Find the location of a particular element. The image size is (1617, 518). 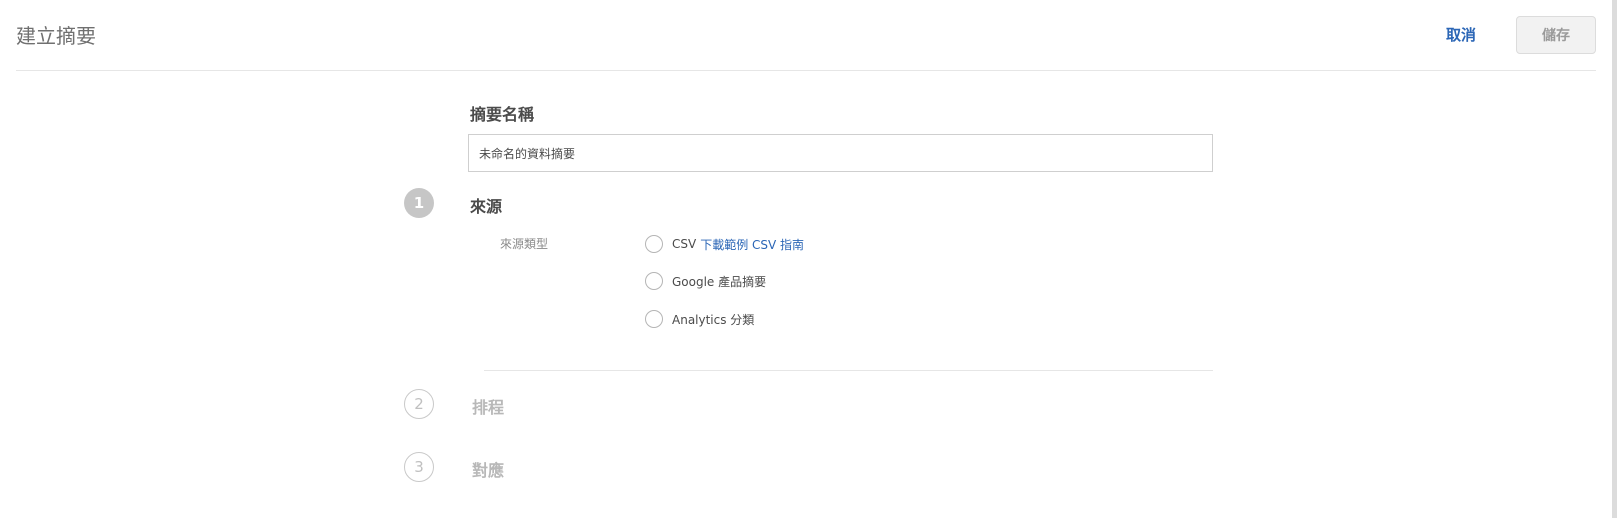

dialog-header: 建立摘要 取消 儲存 is located at coordinates (806, 35).